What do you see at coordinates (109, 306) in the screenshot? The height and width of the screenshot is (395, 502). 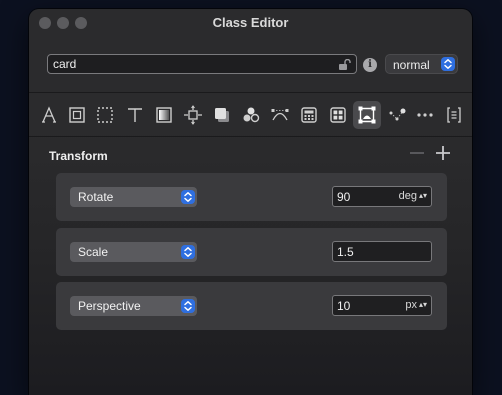 I see `property-select-value: Perspective` at bounding box center [109, 306].